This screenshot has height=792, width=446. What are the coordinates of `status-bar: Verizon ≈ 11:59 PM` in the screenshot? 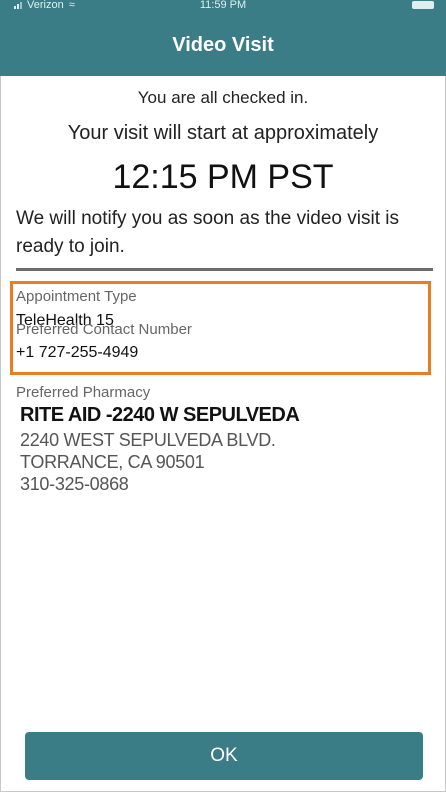 It's located at (223, 7).